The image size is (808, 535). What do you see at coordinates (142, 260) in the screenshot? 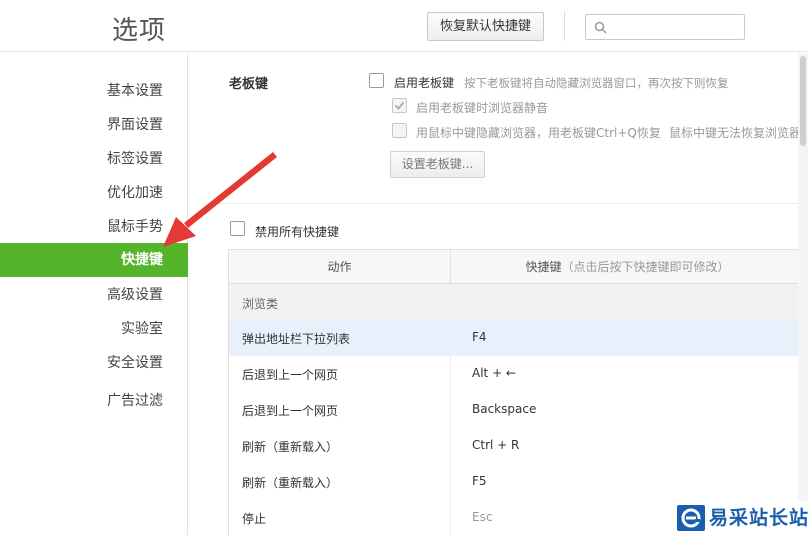
I see `sidebar-item-label: 快捷键` at bounding box center [142, 260].